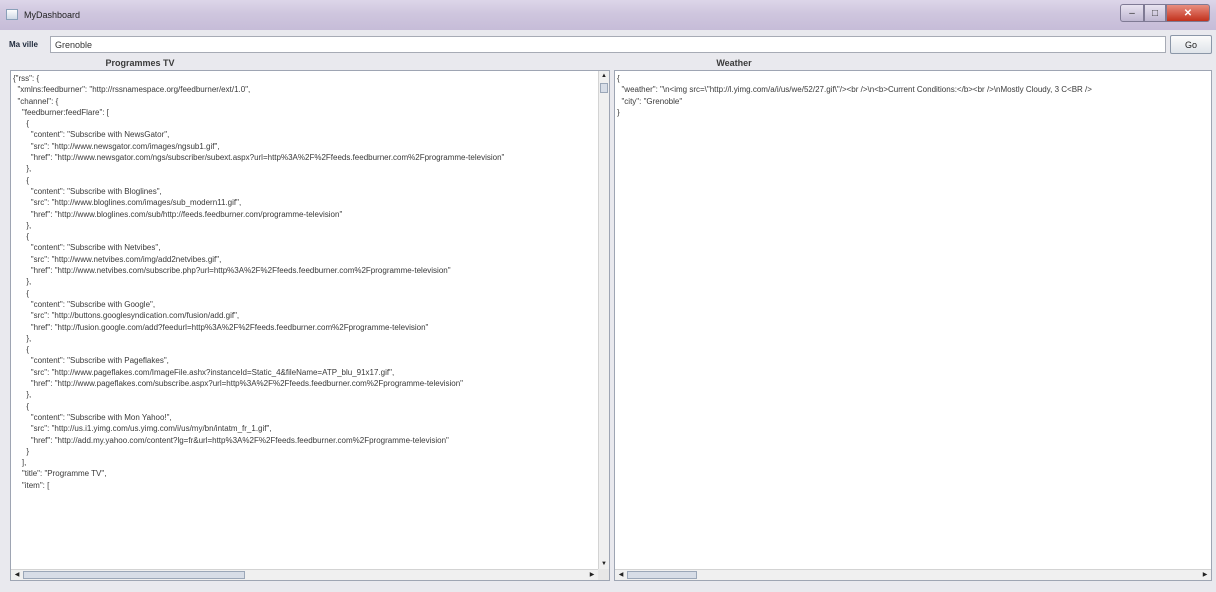  Describe the element at coordinates (91, 135) in the screenshot. I see `tv-json-line: "content": "Subscribe with NewsGator",` at that location.